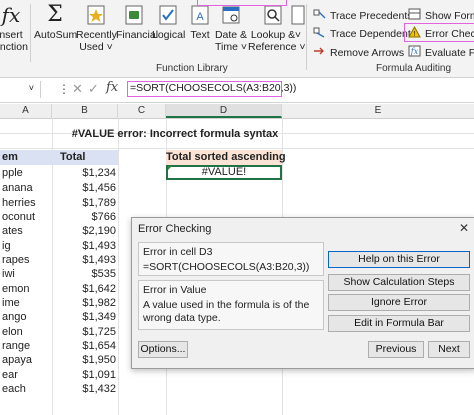 The height and width of the screenshot is (415, 474). What do you see at coordinates (224, 172) in the screenshot?
I see `result-cell-d3: #VALUE!` at bounding box center [224, 172].